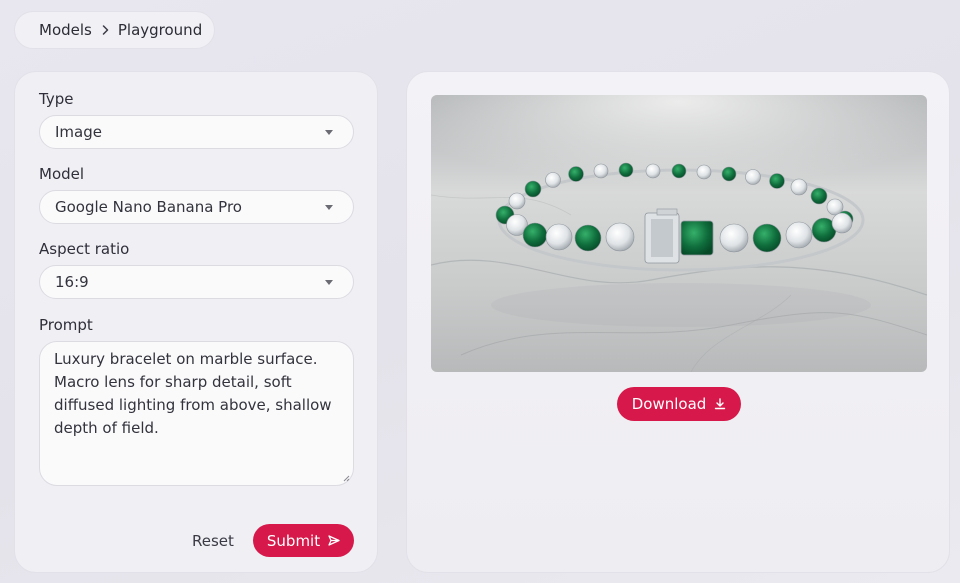 The width and height of the screenshot is (960, 583). I want to click on download-icon, so click(720, 404).